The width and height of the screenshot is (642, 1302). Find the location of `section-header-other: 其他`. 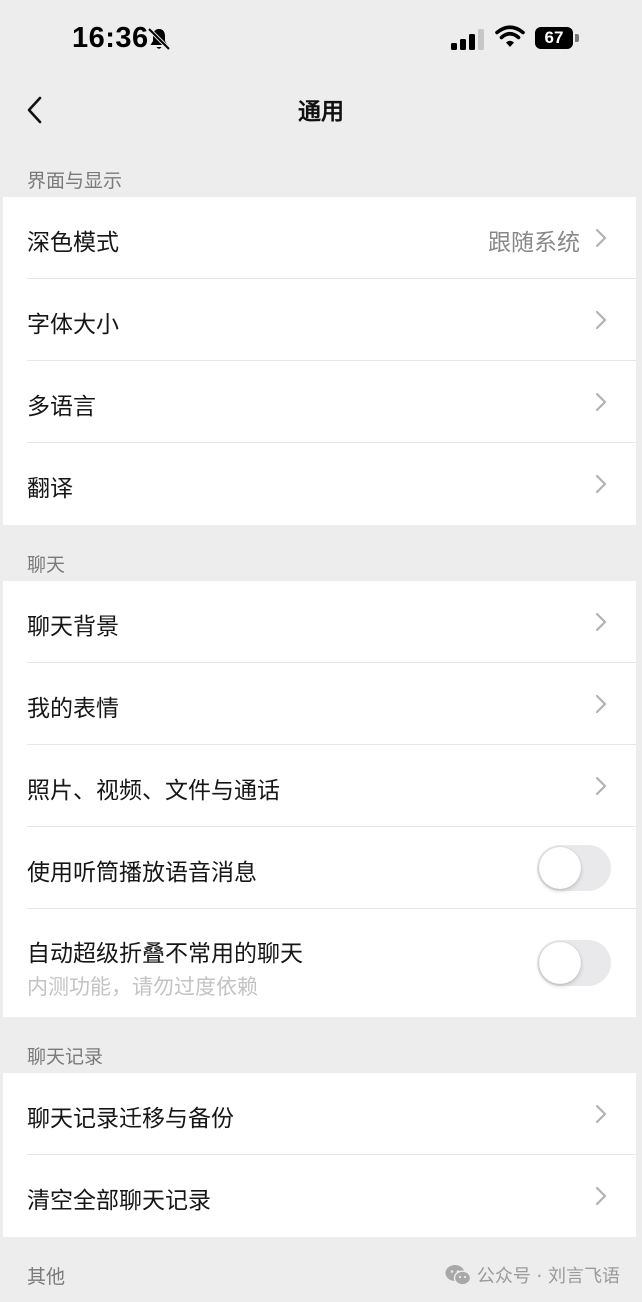

section-header-other: 其他 is located at coordinates (46, 1277).